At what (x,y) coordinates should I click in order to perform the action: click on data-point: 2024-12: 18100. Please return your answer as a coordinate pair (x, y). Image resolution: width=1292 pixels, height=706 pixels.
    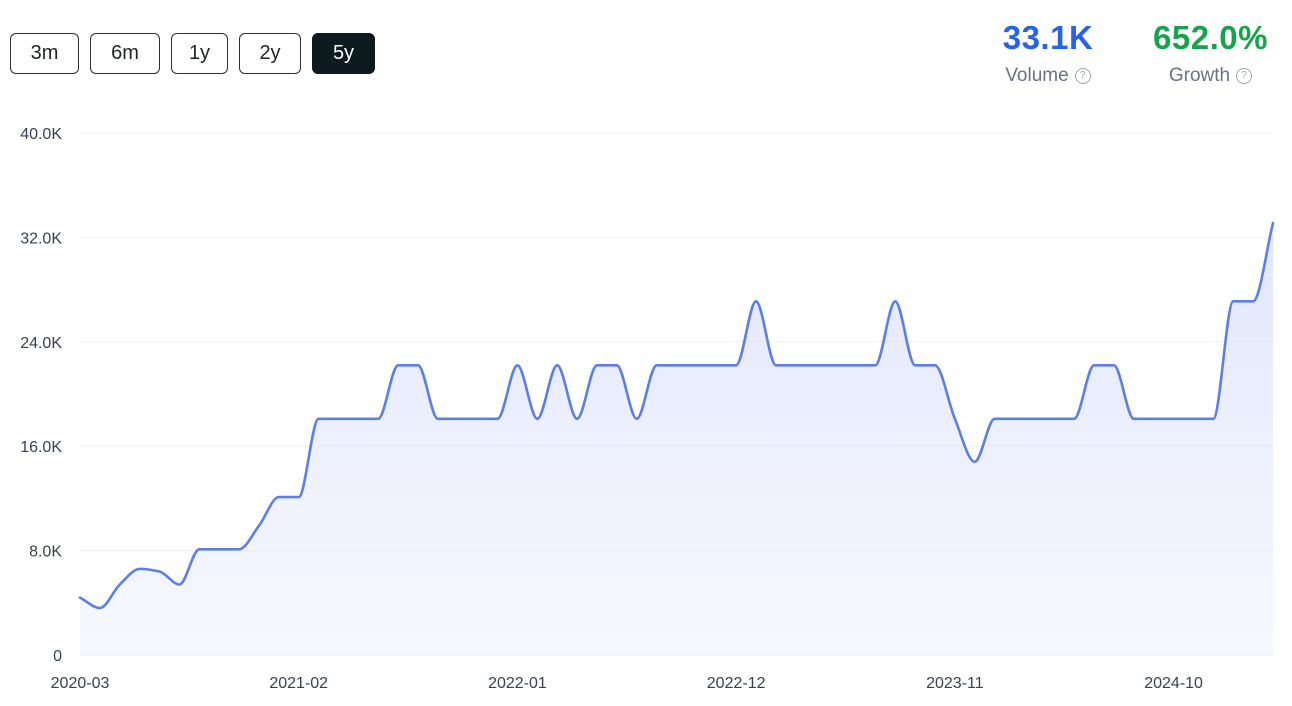
    Looking at the image, I should click on (1213, 419).